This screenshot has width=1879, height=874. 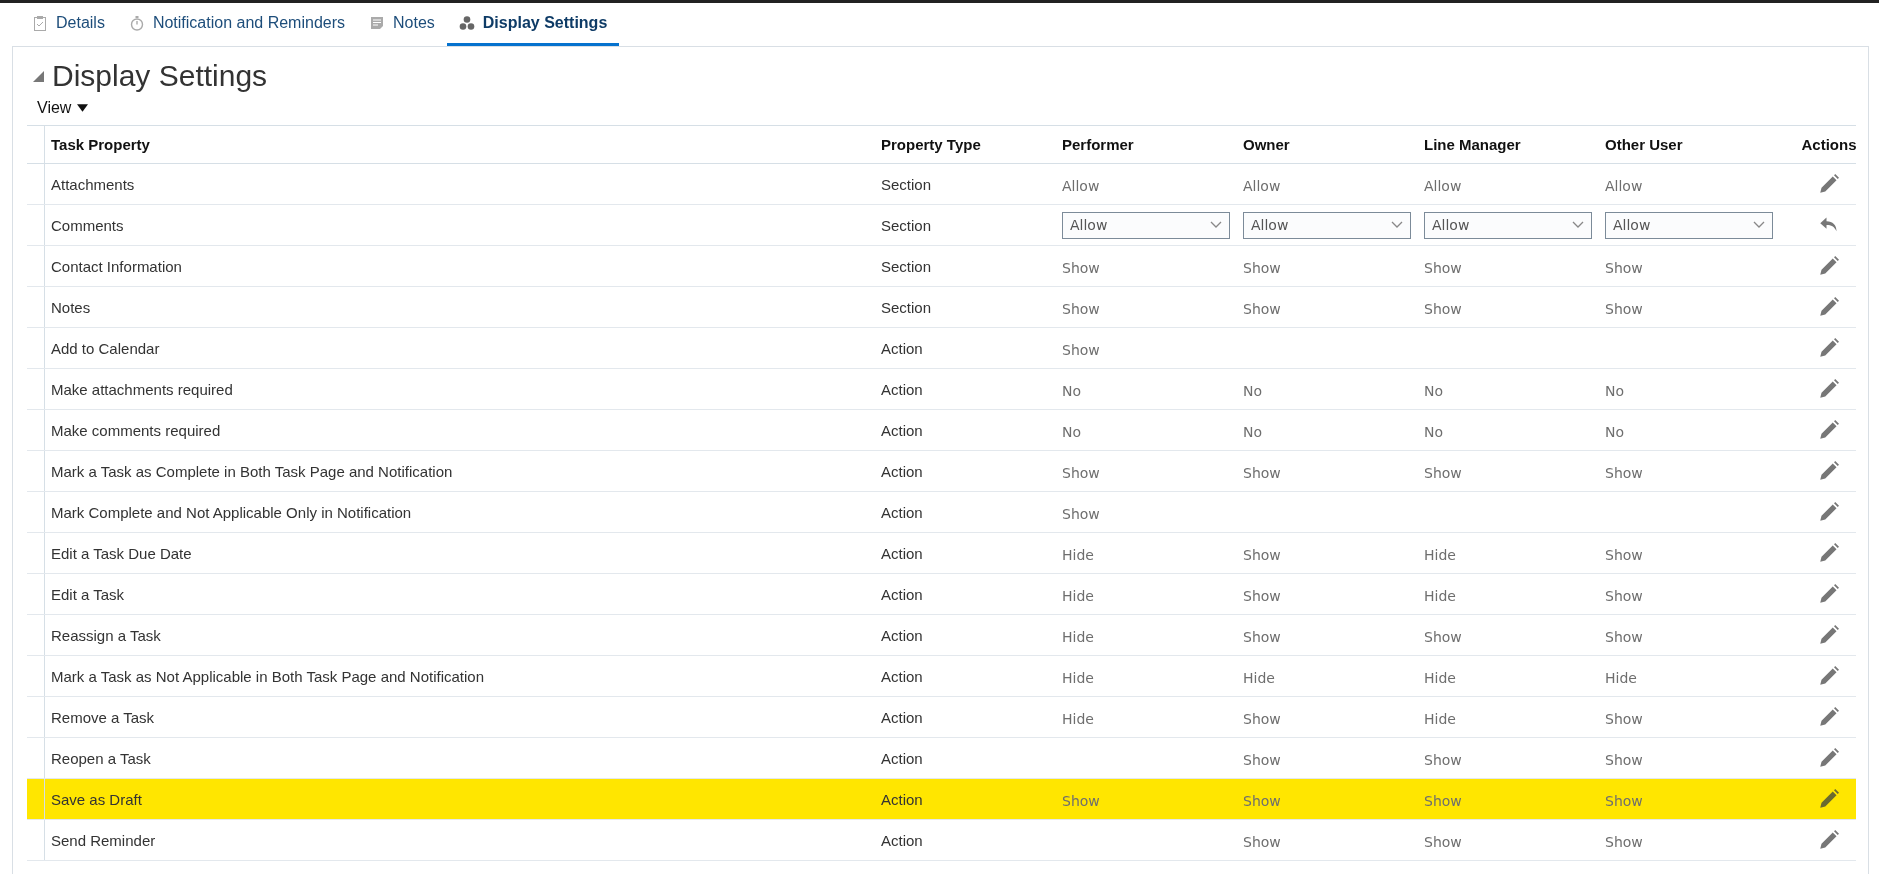 I want to click on disclosure-triangle-icon, so click(x=38, y=76).